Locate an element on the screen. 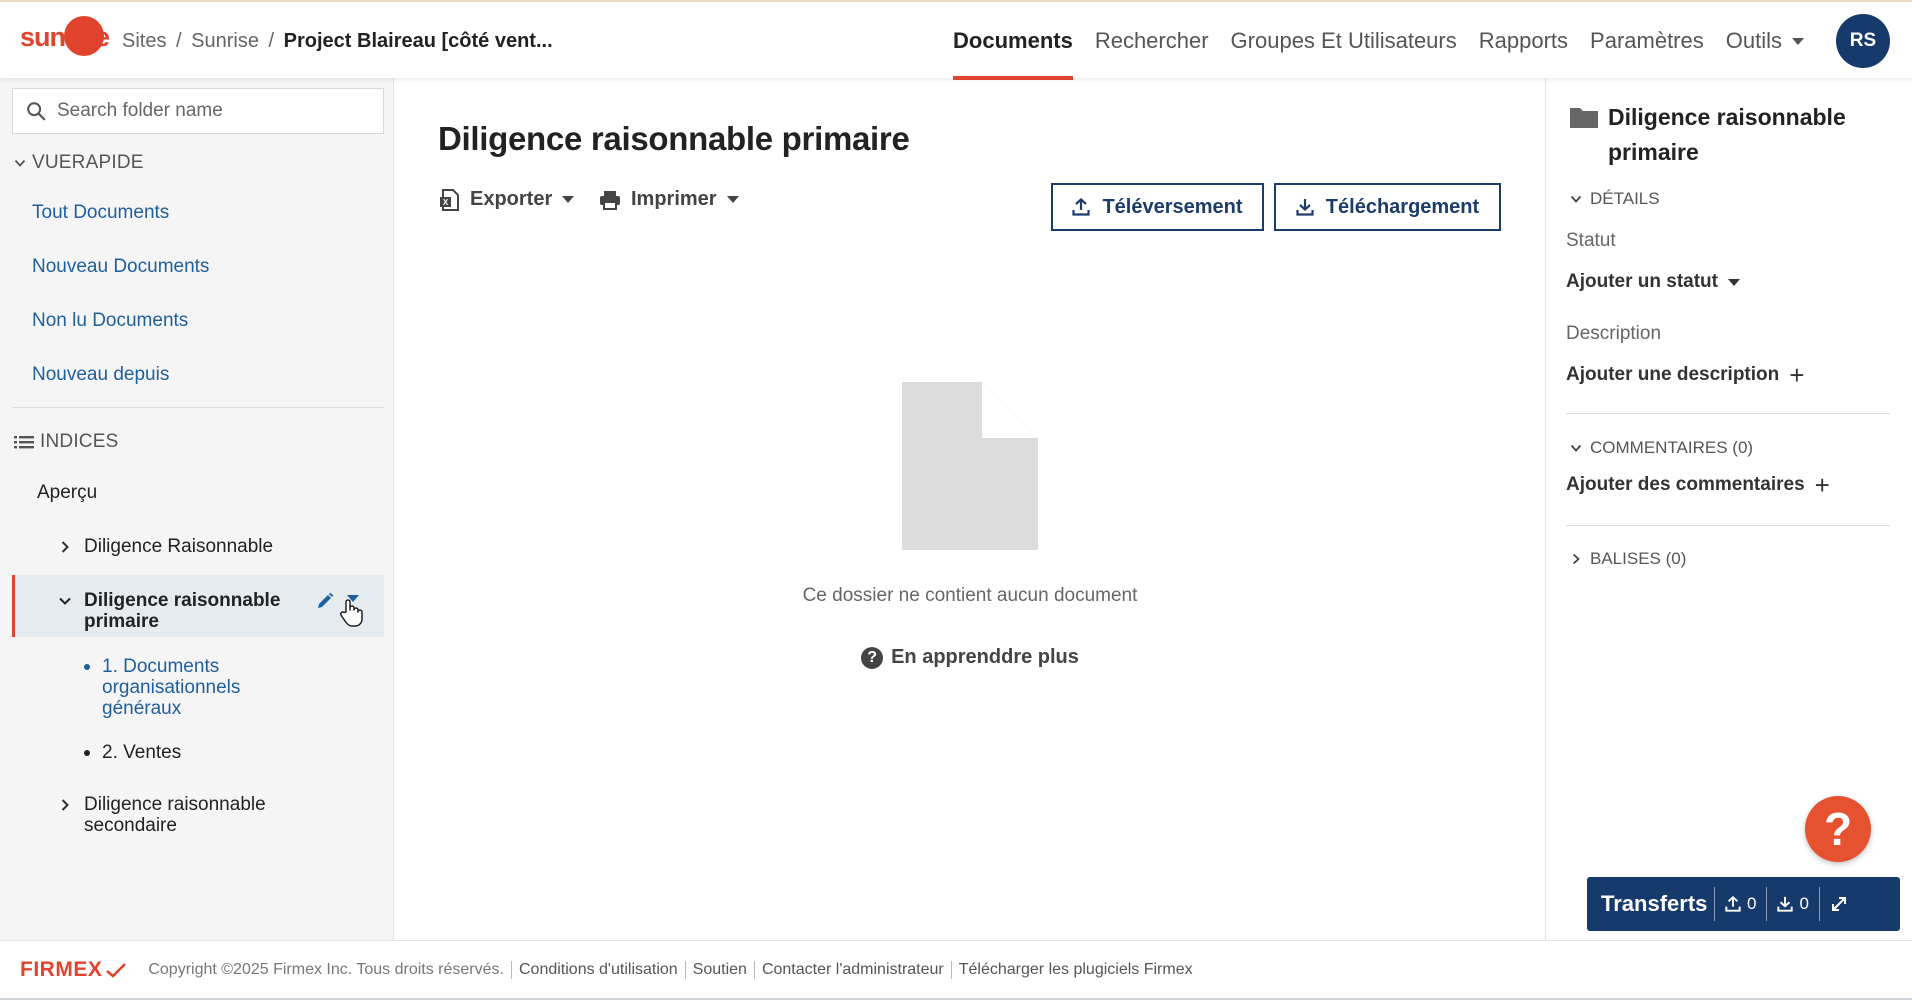  transfers-label: Transferts is located at coordinates (1654, 903).